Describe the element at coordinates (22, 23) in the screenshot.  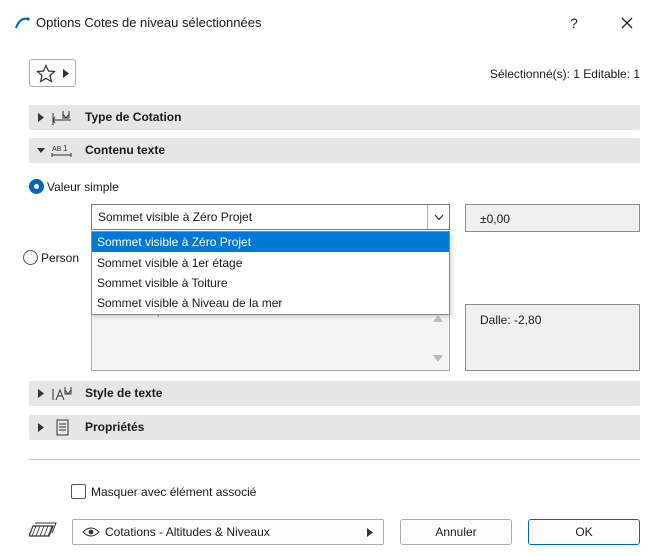
I see `app-icon` at that location.